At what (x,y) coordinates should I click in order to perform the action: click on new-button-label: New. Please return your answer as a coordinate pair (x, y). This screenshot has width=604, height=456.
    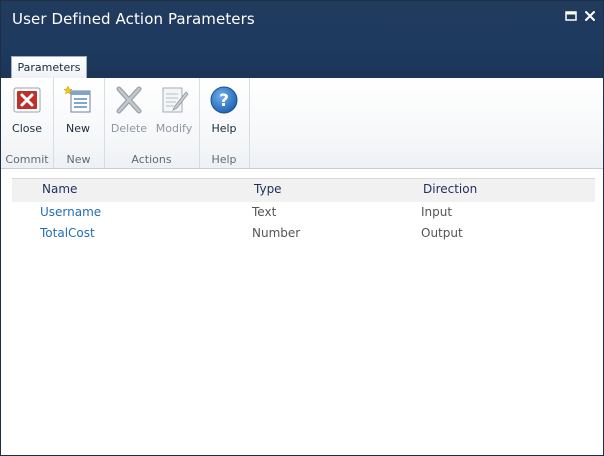
    Looking at the image, I should click on (78, 128).